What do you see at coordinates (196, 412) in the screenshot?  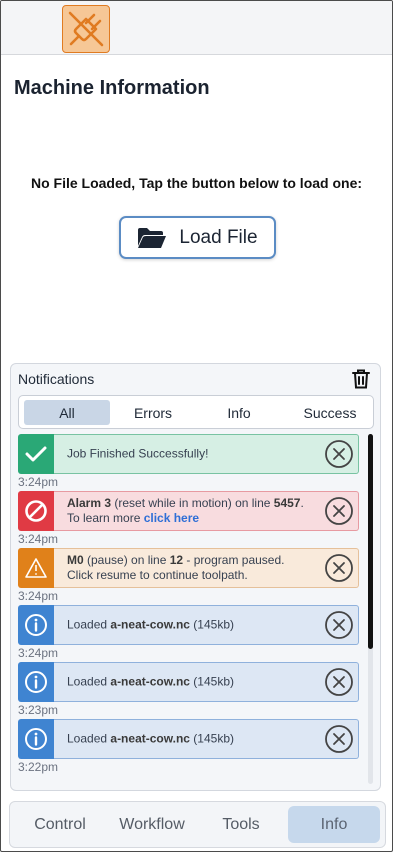 I see `notification-filter-tabs: All Errors Info Success` at bounding box center [196, 412].